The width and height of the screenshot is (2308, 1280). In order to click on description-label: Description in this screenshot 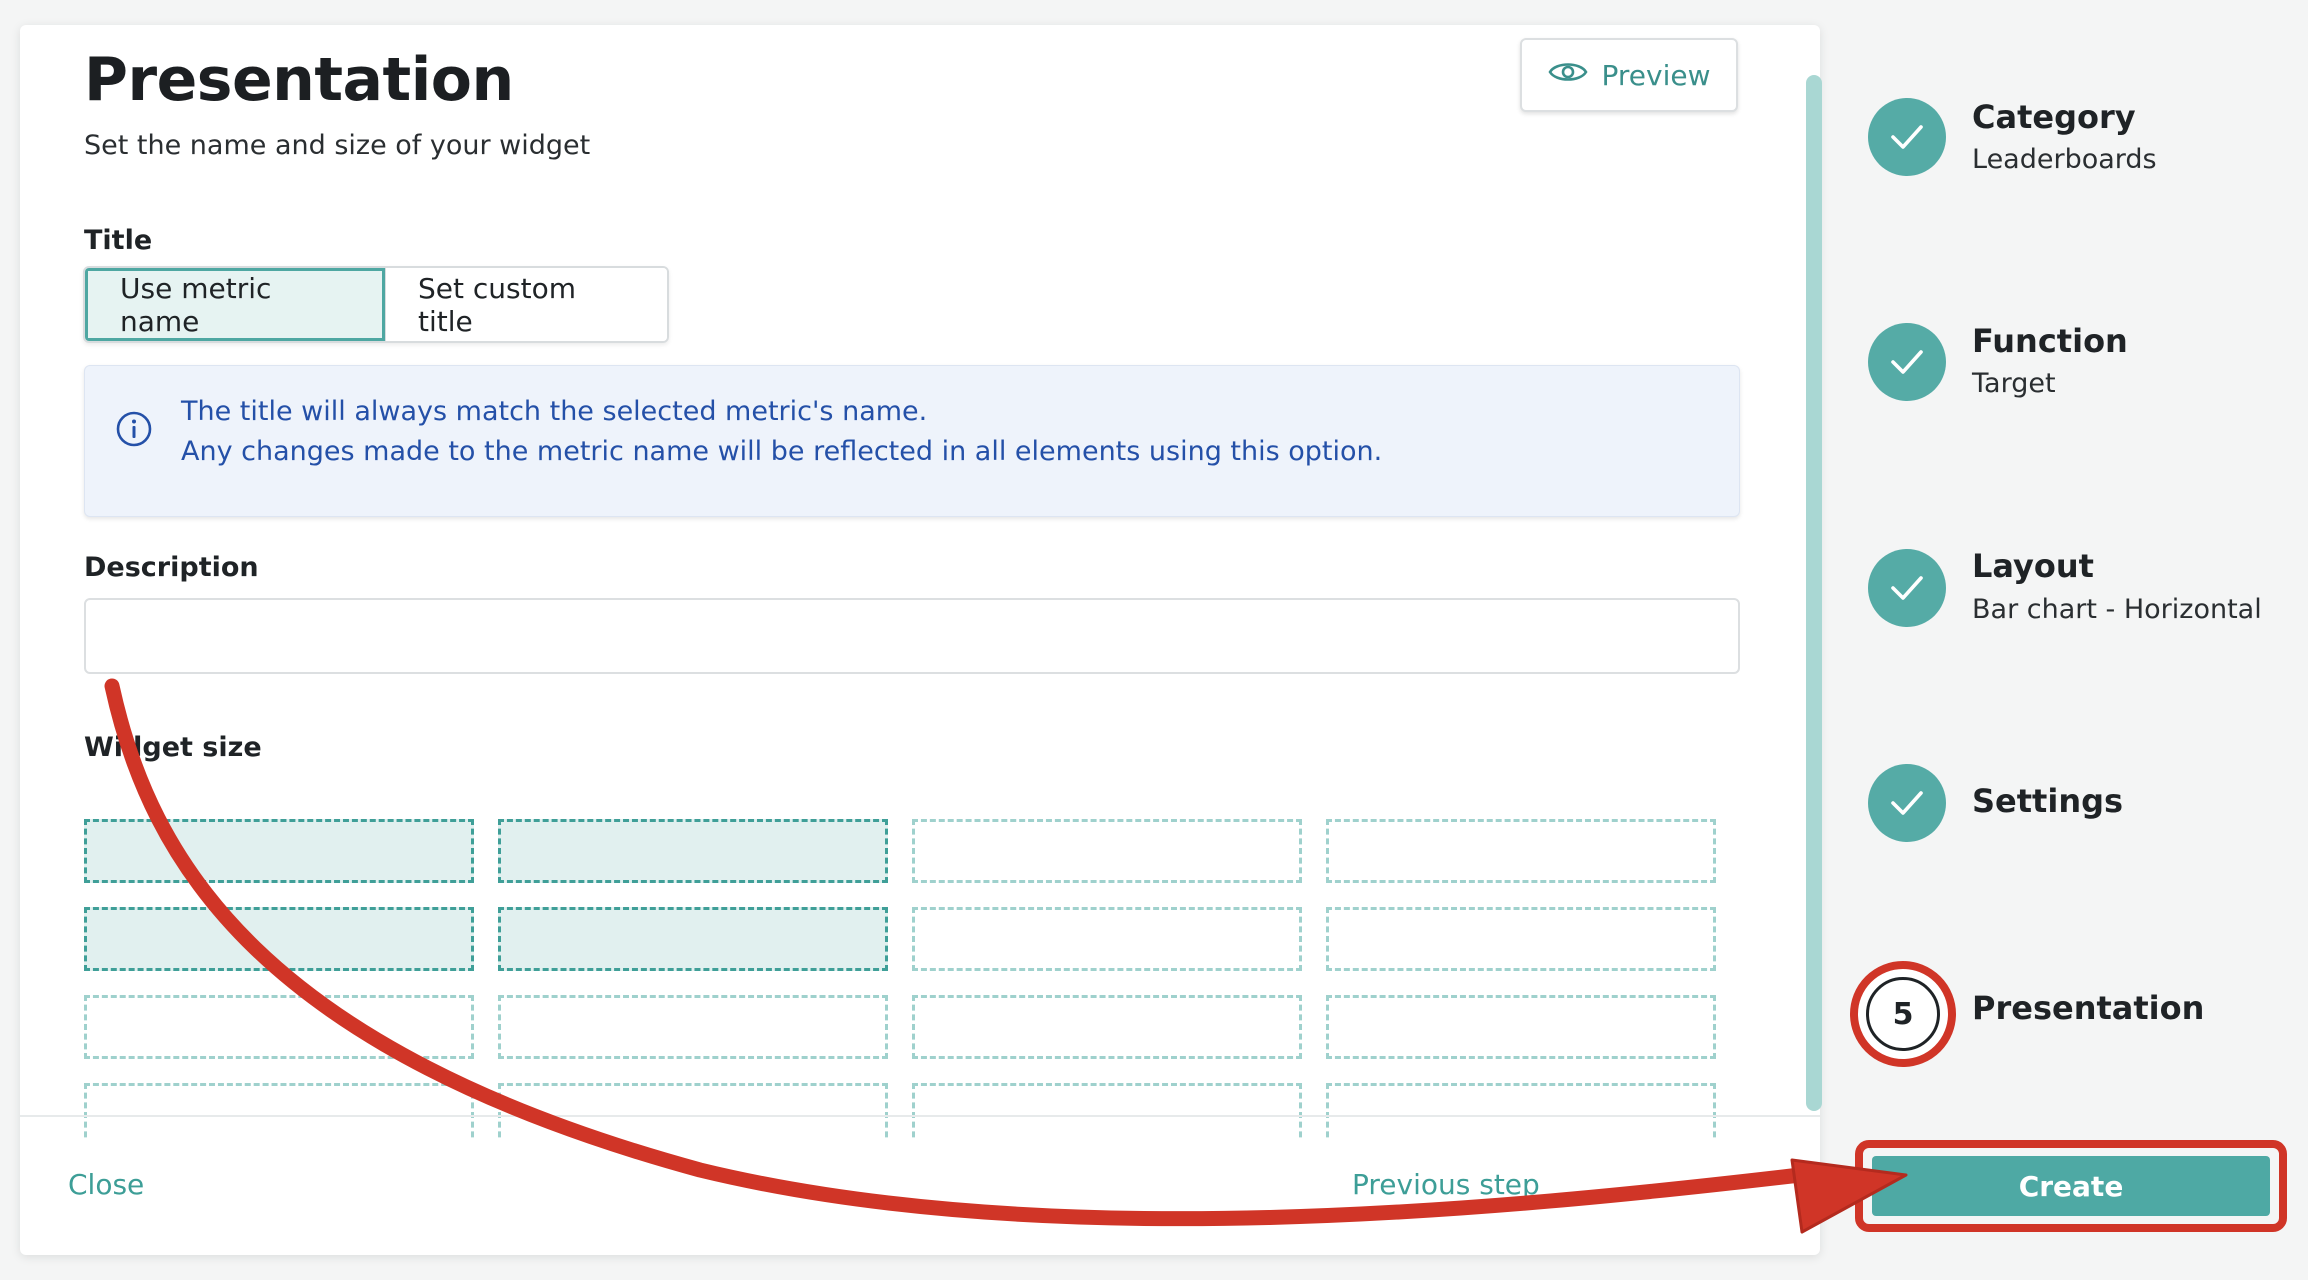, I will do `click(171, 567)`.